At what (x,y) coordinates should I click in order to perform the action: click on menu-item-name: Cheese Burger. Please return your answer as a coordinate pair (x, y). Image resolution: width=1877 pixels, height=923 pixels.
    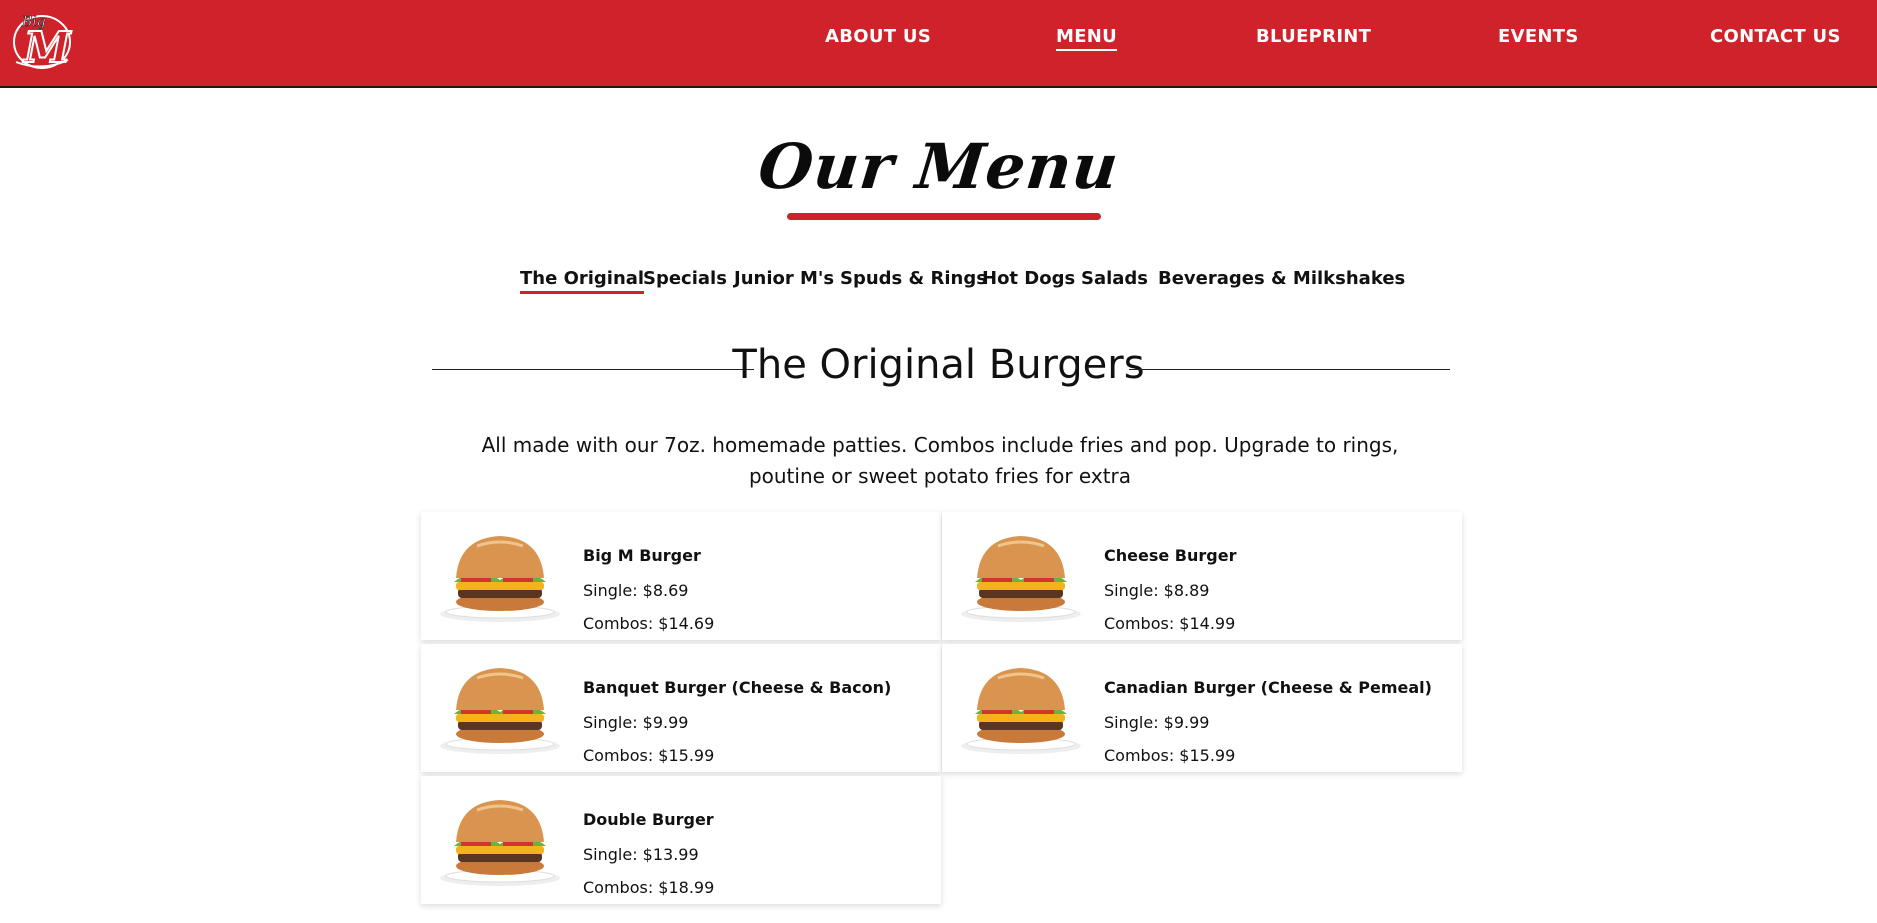
    Looking at the image, I should click on (1170, 555).